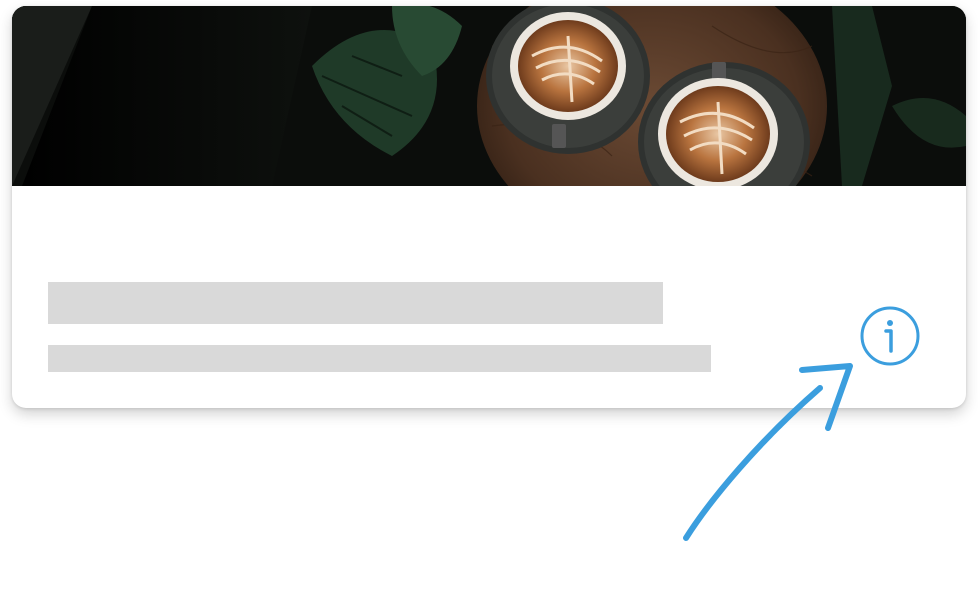 The height and width of the screenshot is (596, 978). What do you see at coordinates (379, 358) in the screenshot?
I see `skeleton-subtitle-line` at bounding box center [379, 358].